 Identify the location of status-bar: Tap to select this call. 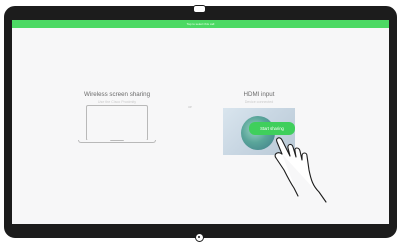
(200, 24).